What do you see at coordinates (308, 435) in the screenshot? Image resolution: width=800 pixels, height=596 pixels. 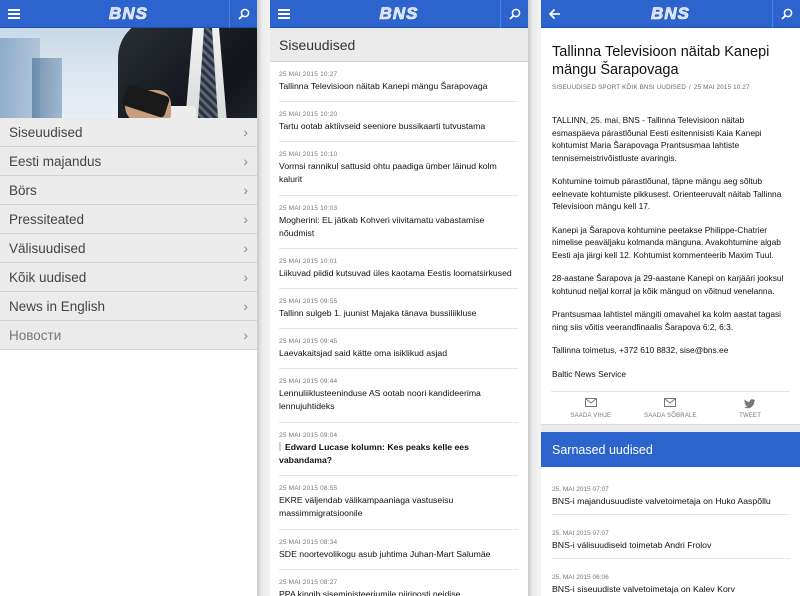 I see `news-date: 25 MAI 2015 09:04` at bounding box center [308, 435].